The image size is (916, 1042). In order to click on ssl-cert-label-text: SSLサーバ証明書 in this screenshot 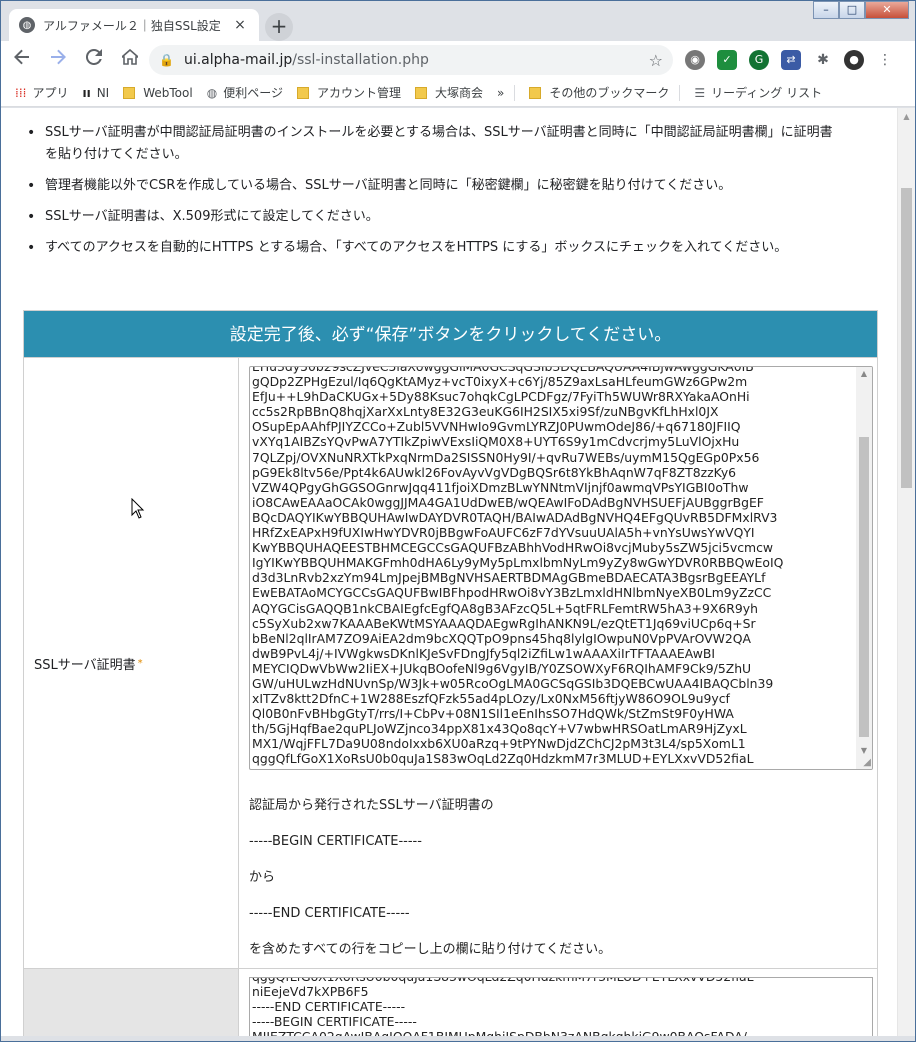, I will do `click(85, 665)`.